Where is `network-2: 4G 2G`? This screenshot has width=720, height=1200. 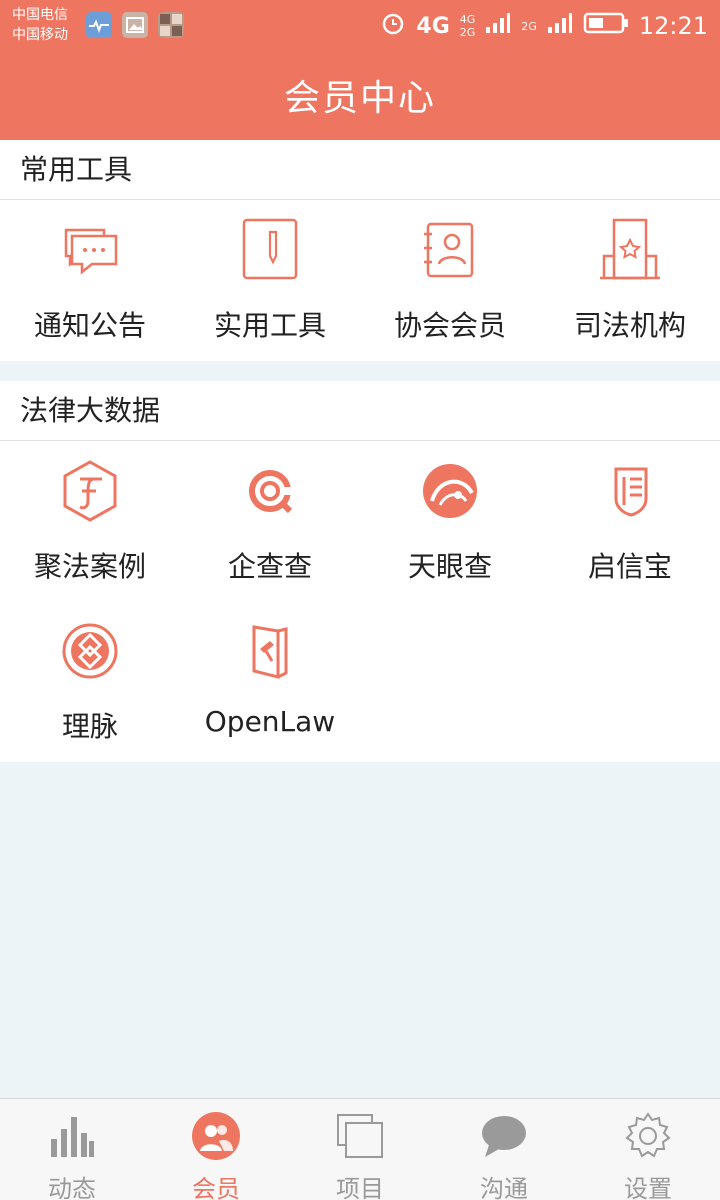 network-2: 4G 2G is located at coordinates (468, 26).